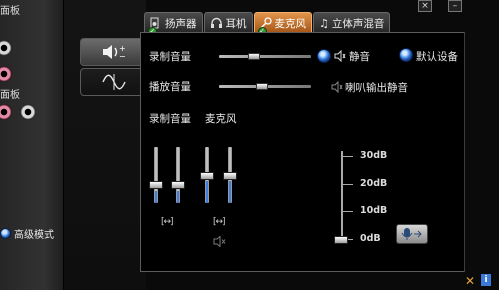 This screenshot has height=290, width=499. What do you see at coordinates (178, 185) in the screenshot?
I see `record-right-thumb` at bounding box center [178, 185].